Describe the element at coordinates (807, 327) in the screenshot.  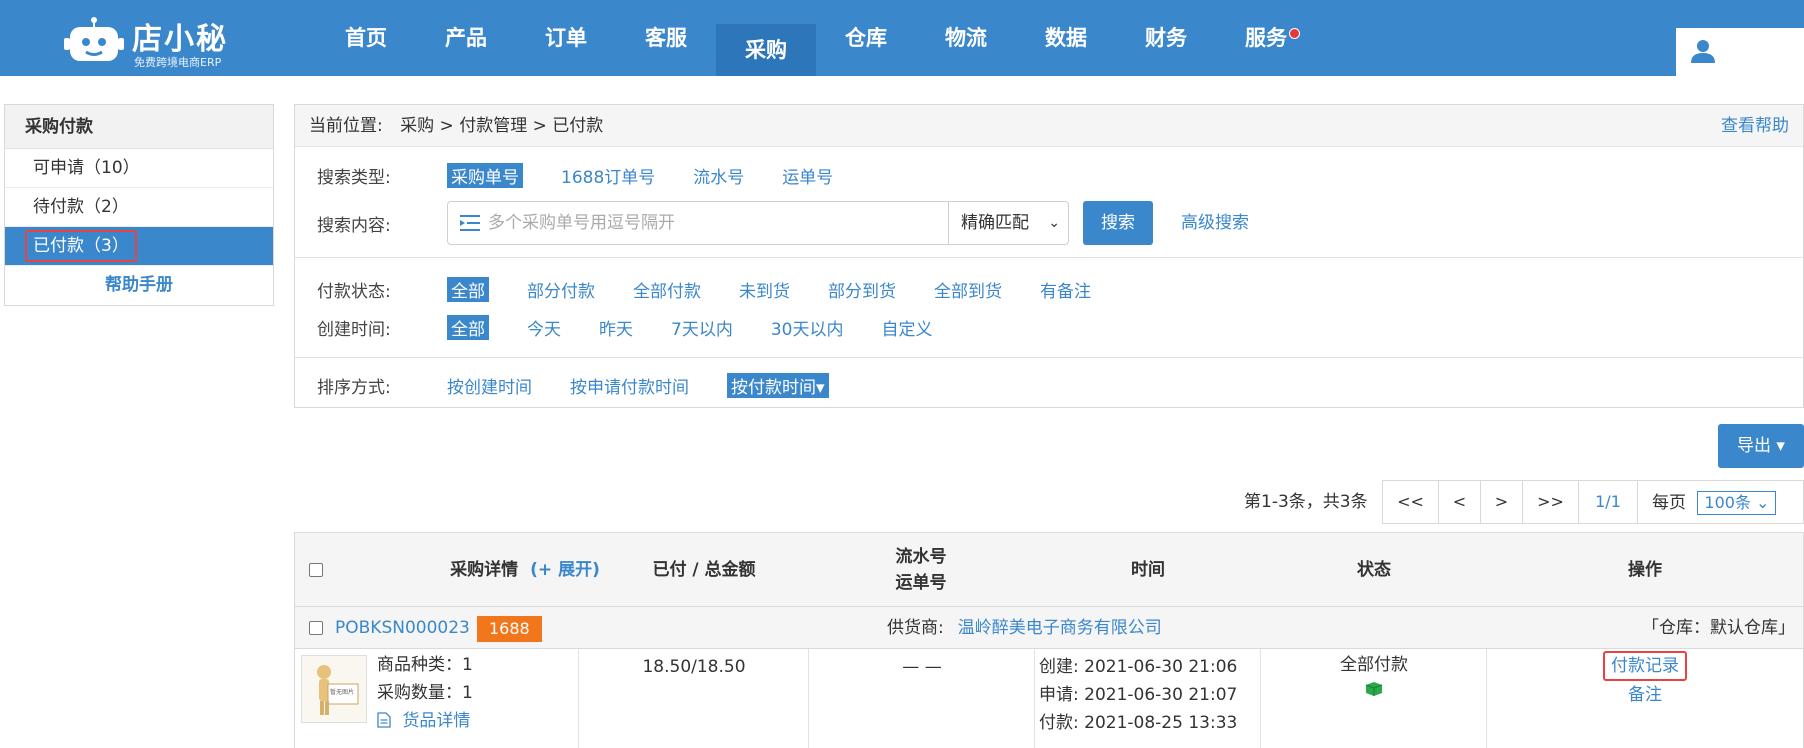
I see `created-30days: 30天以内` at that location.